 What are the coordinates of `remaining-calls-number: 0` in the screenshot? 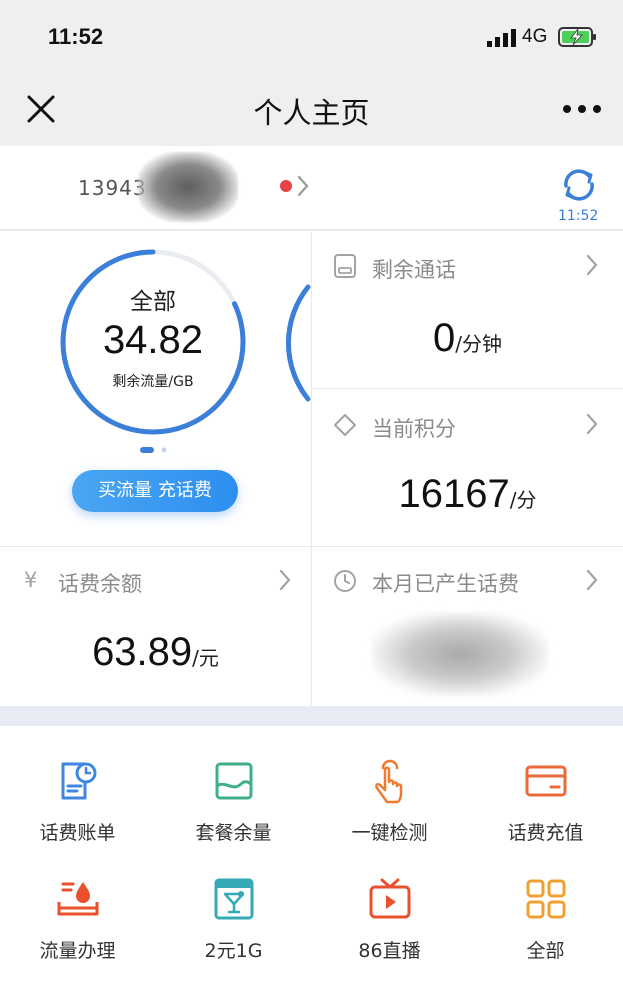 It's located at (444, 338).